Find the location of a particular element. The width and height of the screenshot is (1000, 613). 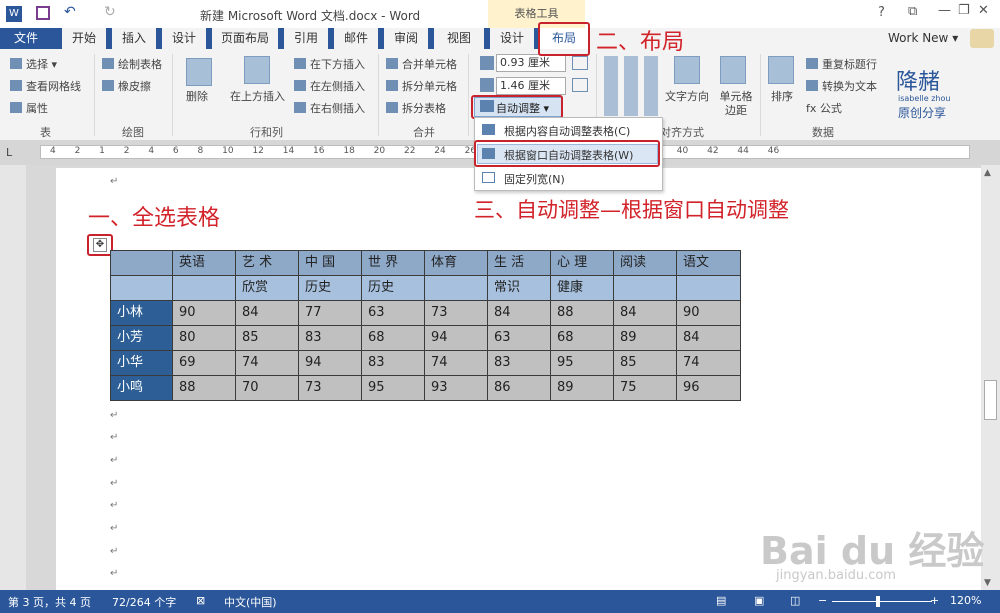

zoom-level: 120% is located at coordinates (965, 600).